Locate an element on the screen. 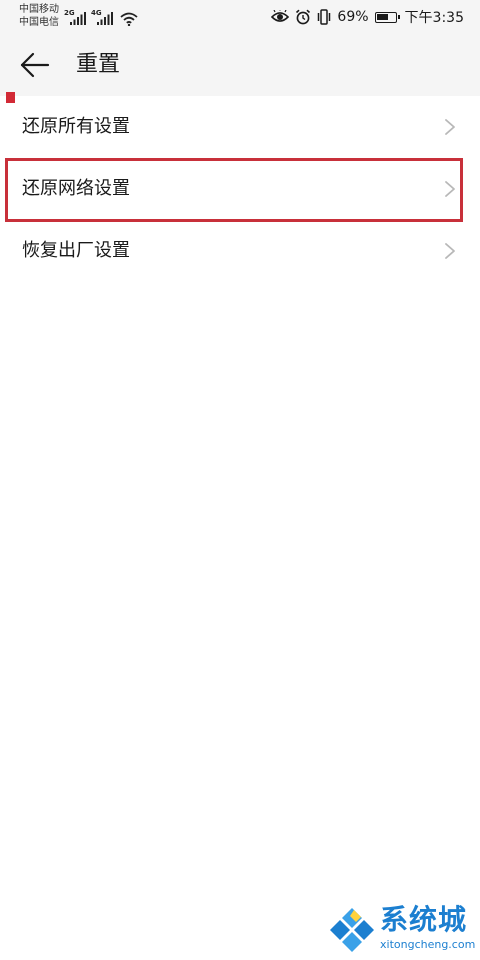 The image size is (480, 960). battery-level-fill is located at coordinates (382, 16).